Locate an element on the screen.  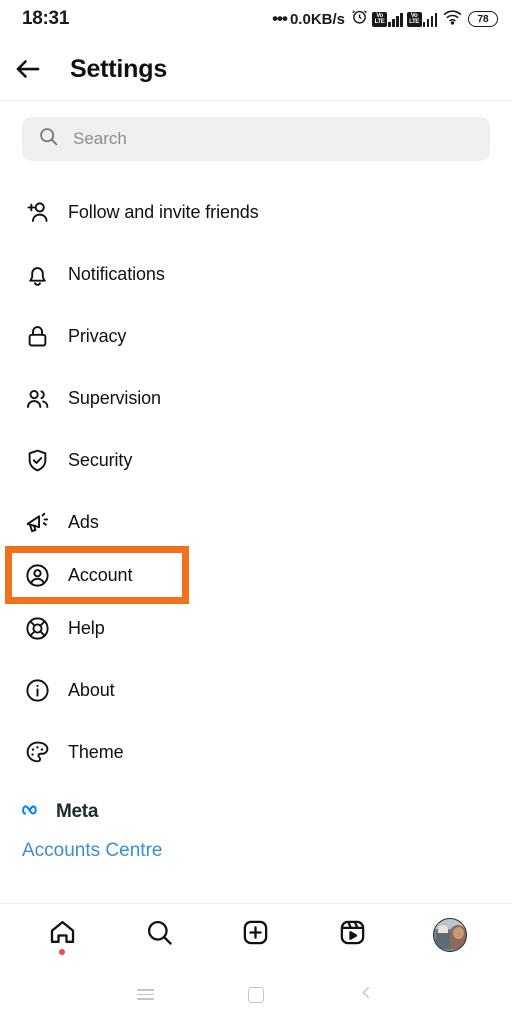
menu-item-ads: Ads is located at coordinates (256, 522).